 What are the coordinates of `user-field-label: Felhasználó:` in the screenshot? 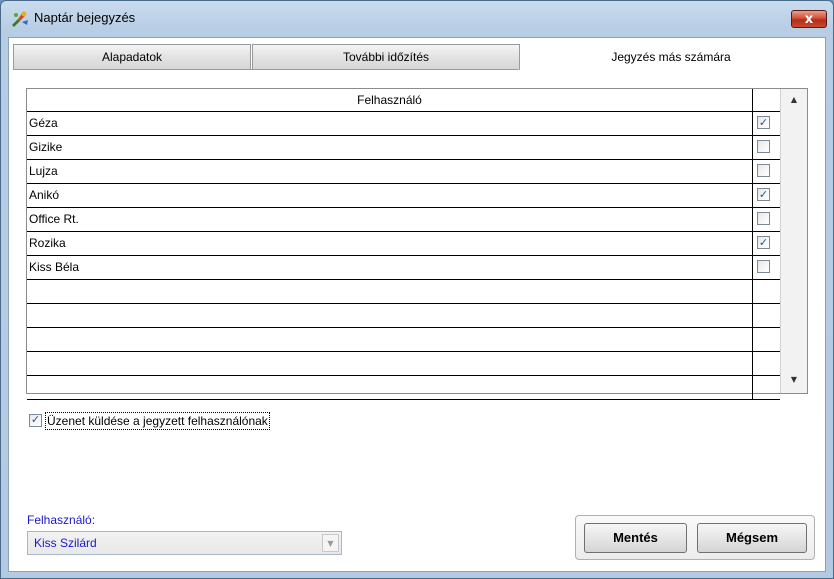 It's located at (61, 520).